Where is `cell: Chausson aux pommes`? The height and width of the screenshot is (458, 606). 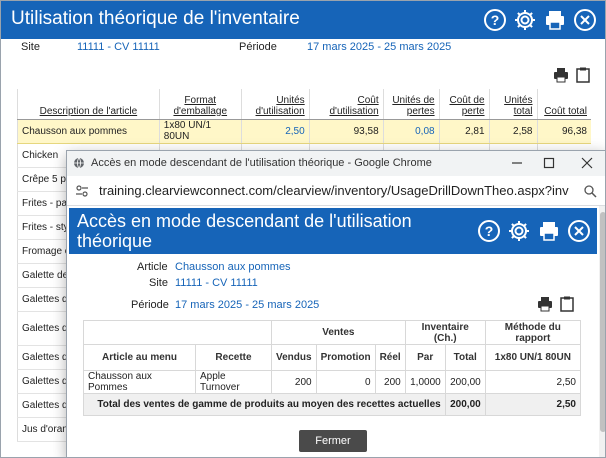 cell: Chausson aux pommes is located at coordinates (88, 131).